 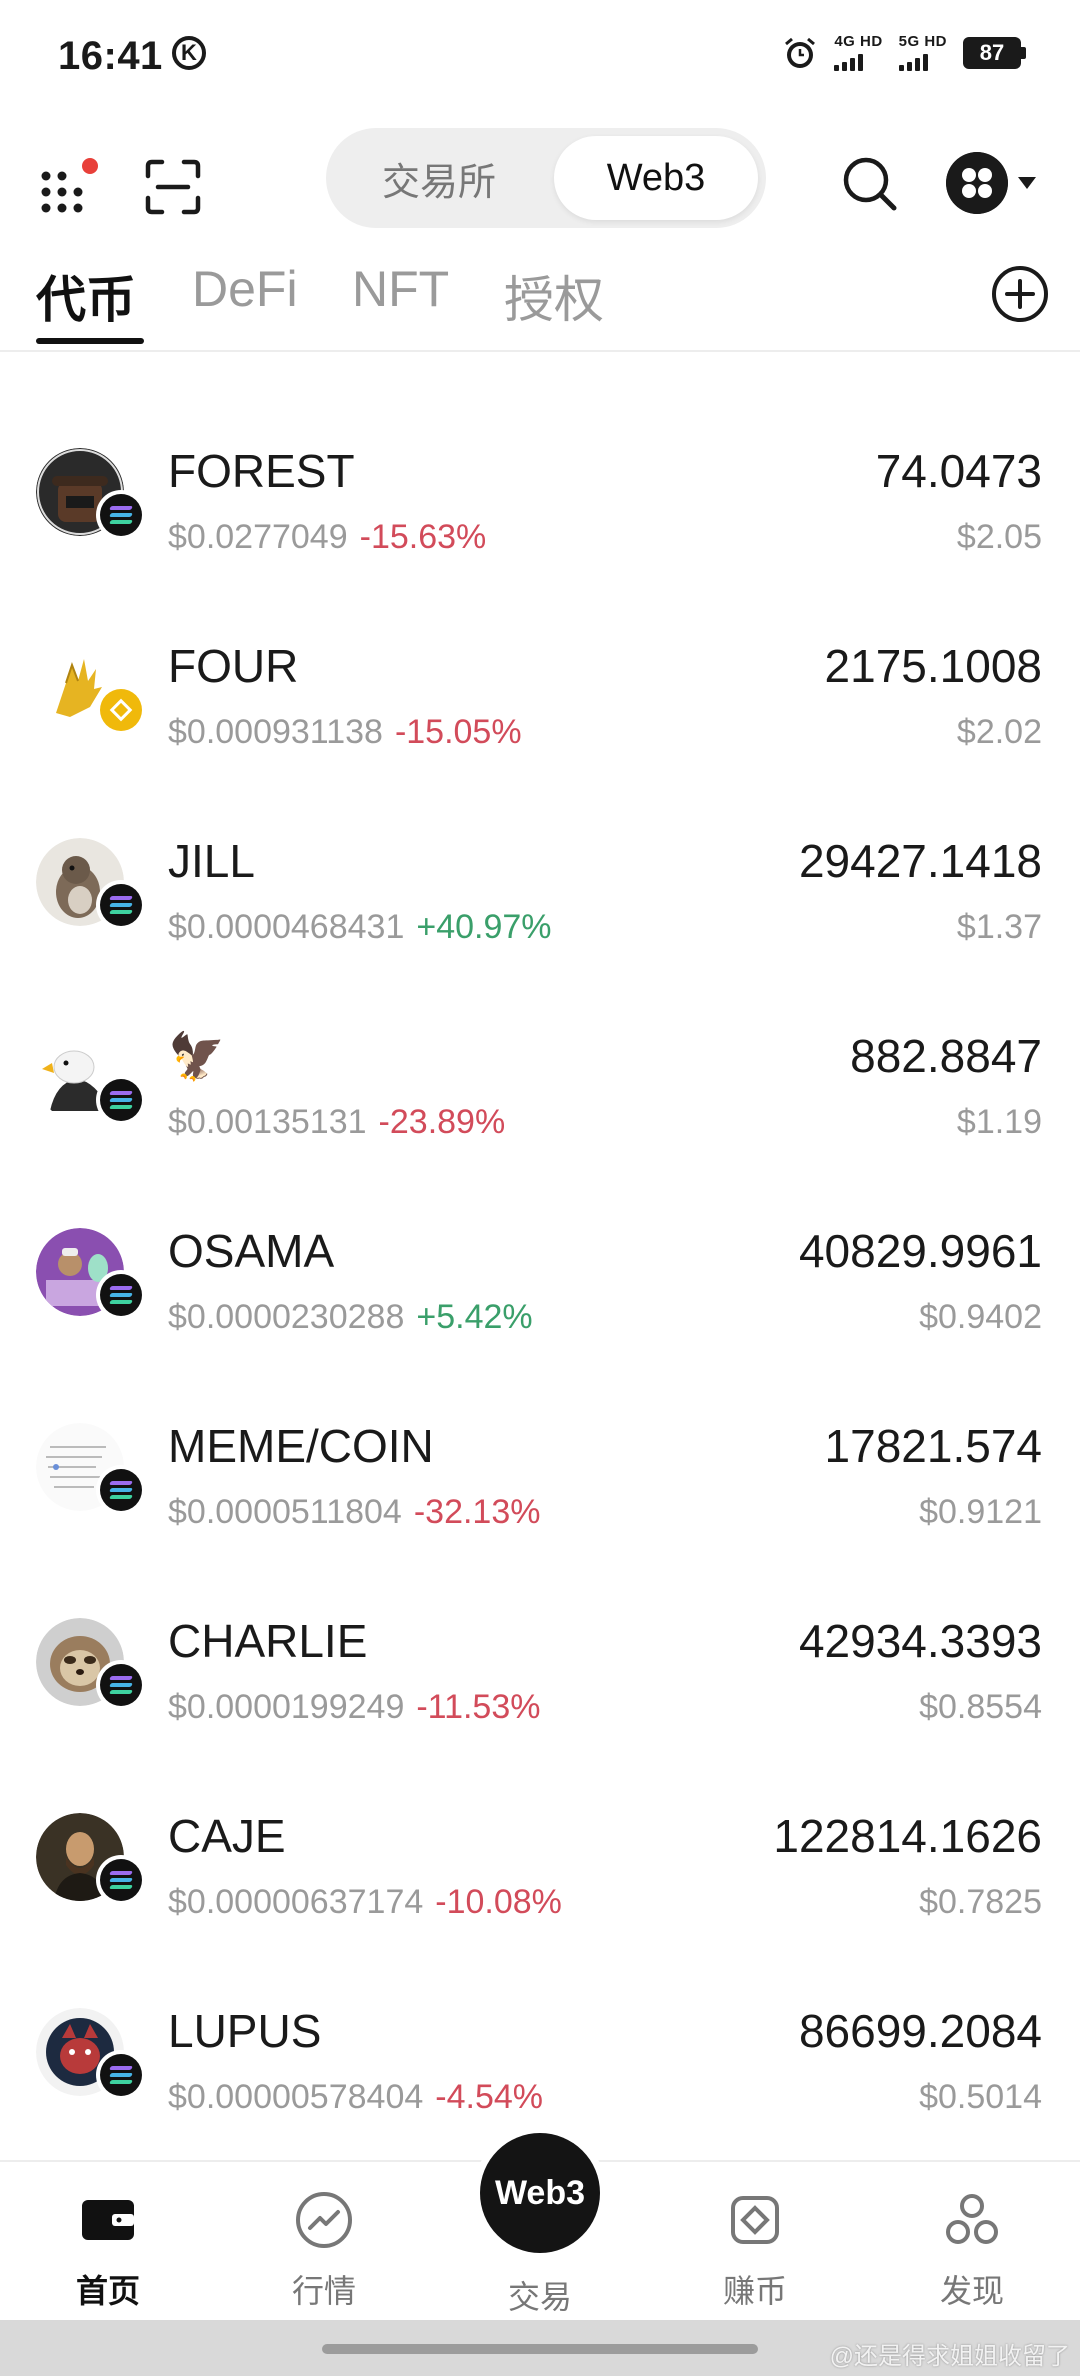 What do you see at coordinates (999, 732) in the screenshot?
I see `token-usd-value: $2.02` at bounding box center [999, 732].